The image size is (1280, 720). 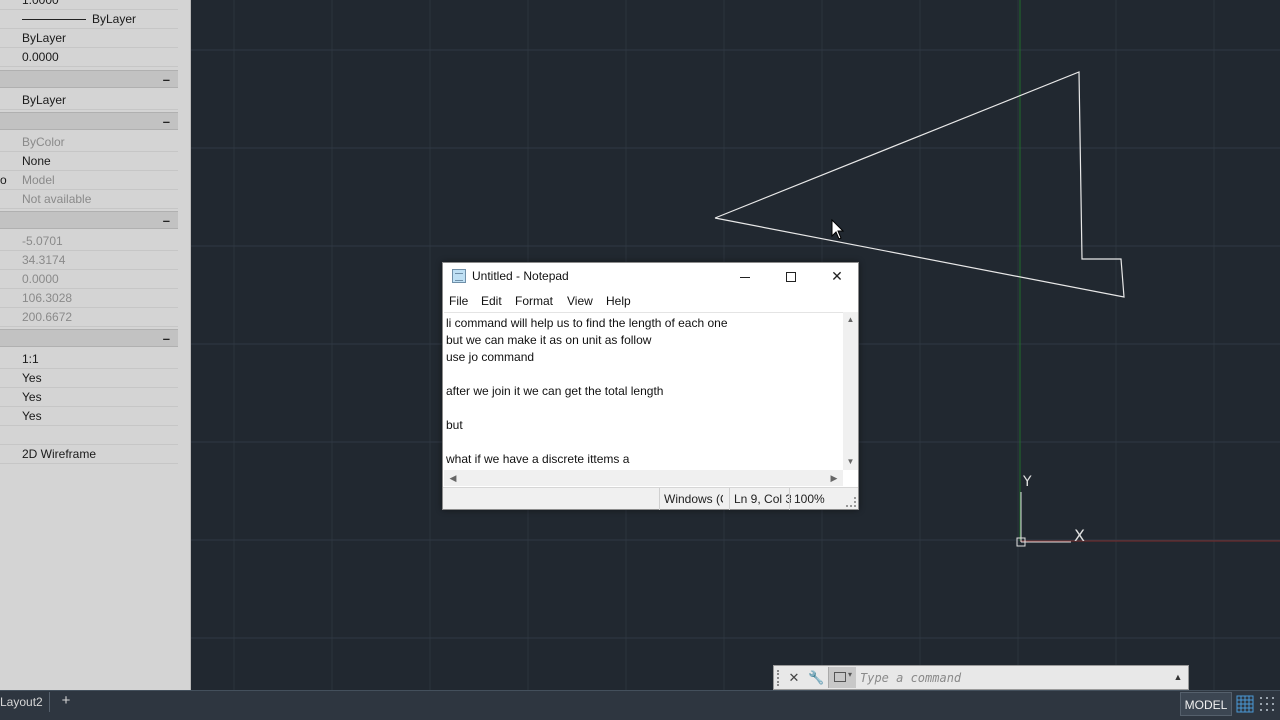 I want to click on minimize-icon, so click(x=745, y=277).